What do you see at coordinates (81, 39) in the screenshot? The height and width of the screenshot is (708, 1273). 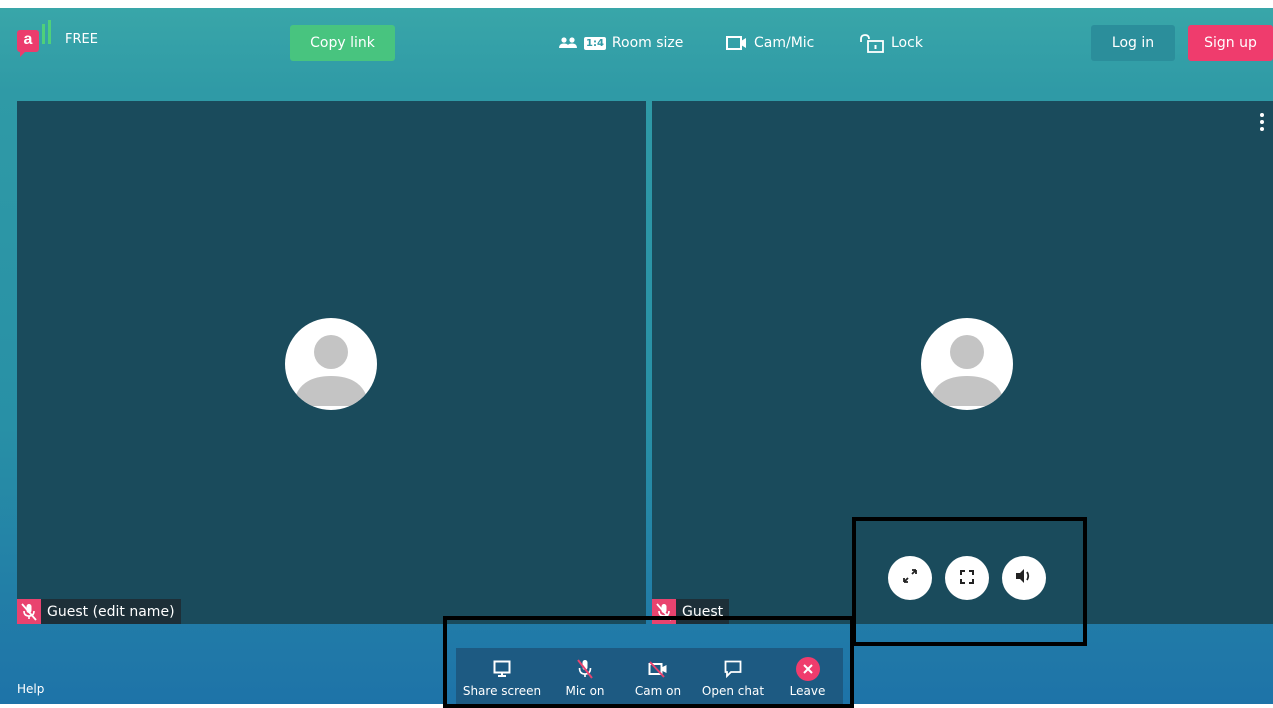 I see `plan-tier-label: FREE` at bounding box center [81, 39].